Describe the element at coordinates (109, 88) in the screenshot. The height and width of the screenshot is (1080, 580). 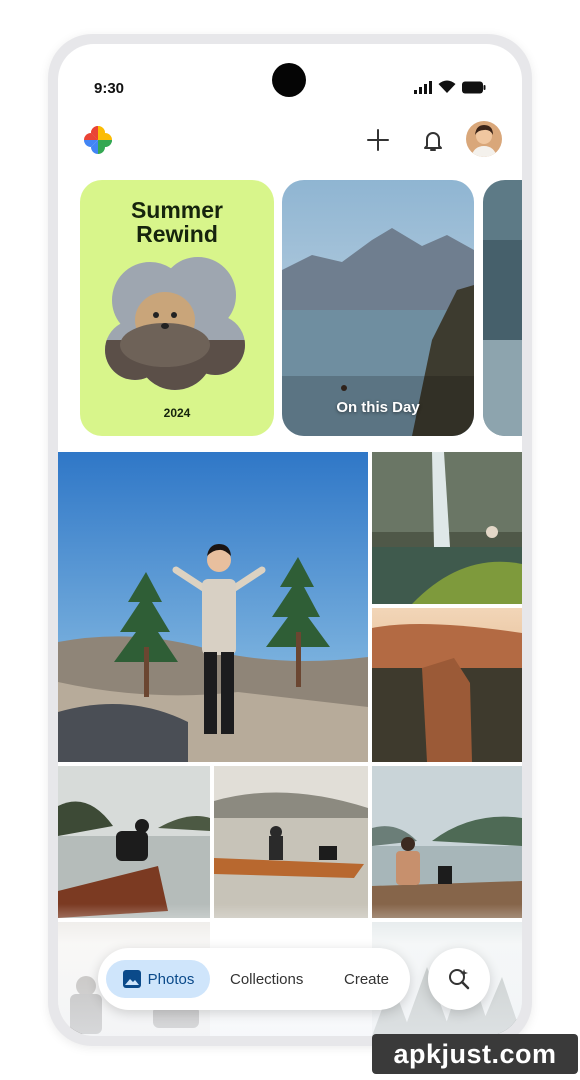
I see `status-time: 9:30` at that location.